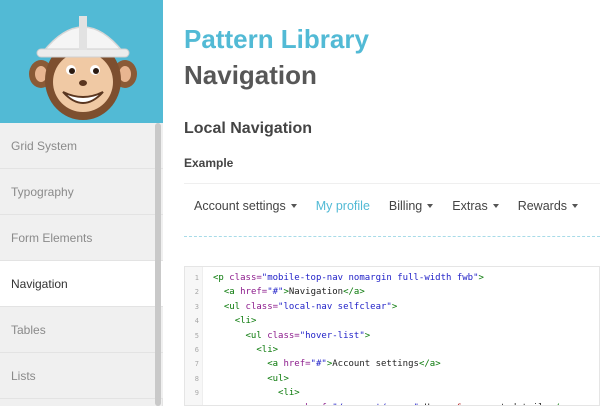  I want to click on tab-rewards: Rewards, so click(548, 206).